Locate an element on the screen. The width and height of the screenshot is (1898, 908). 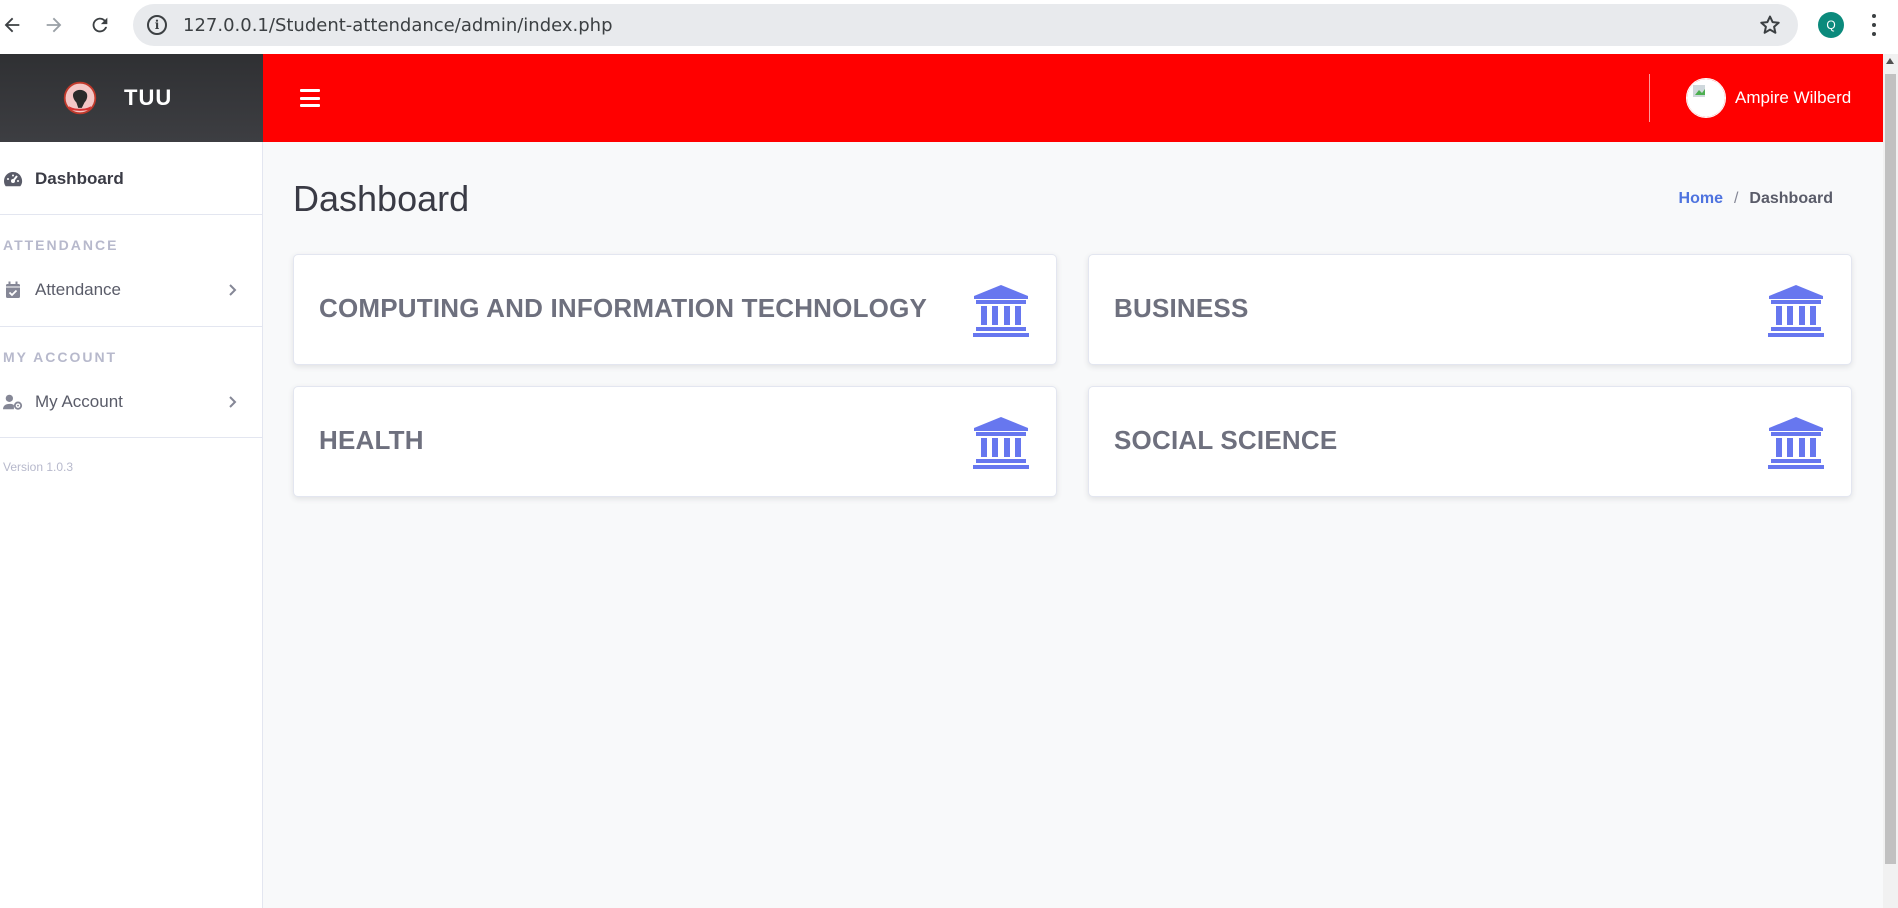
sidebar-item-label: Dashboard is located at coordinates (79, 178).